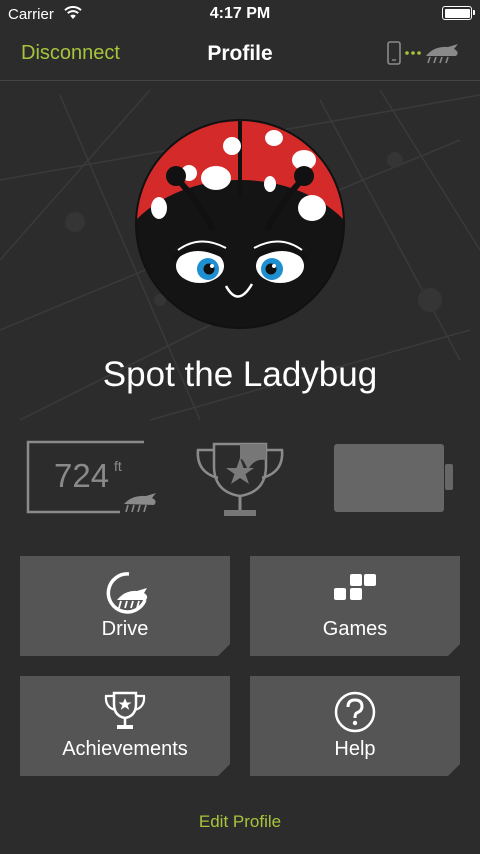 The height and width of the screenshot is (854, 480). Describe the element at coordinates (240, 55) in the screenshot. I see `navigation-bar: Disconnect Profile` at that location.